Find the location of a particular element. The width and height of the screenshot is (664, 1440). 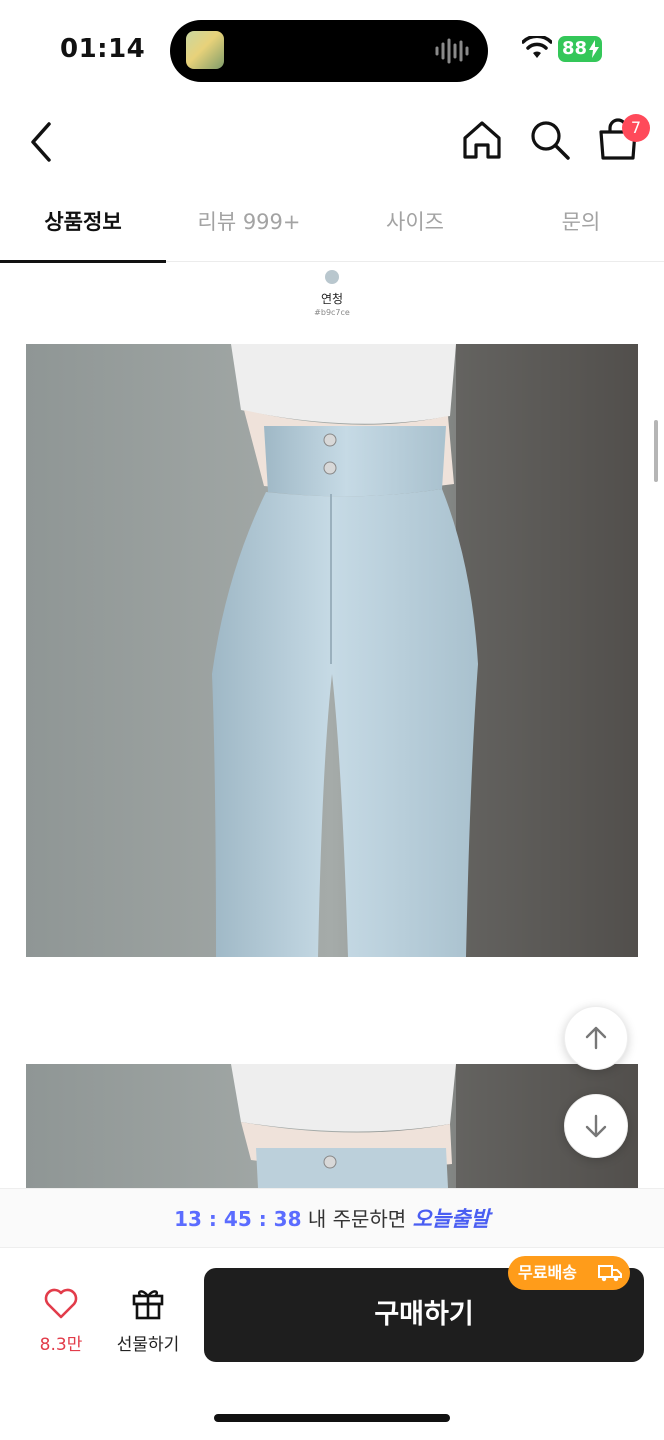

color-swatch is located at coordinates (332, 277).